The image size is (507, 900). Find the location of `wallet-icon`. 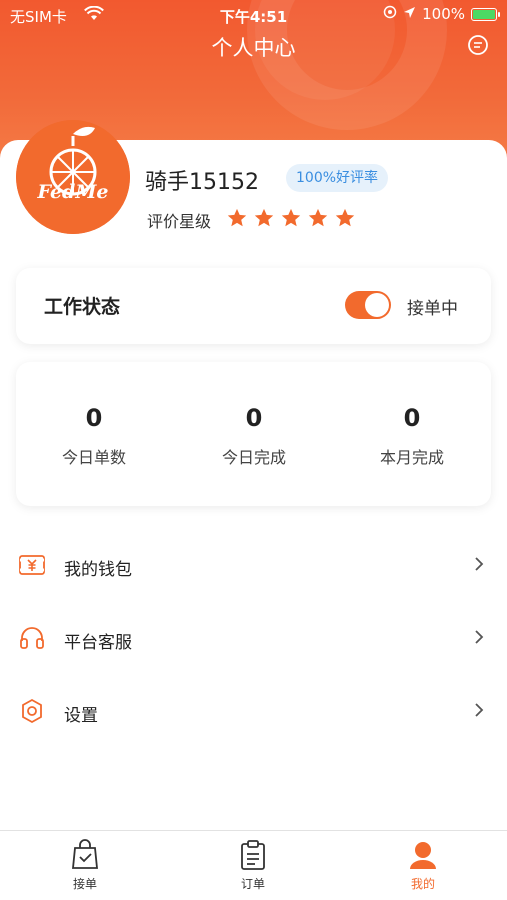

wallet-icon is located at coordinates (32, 565).